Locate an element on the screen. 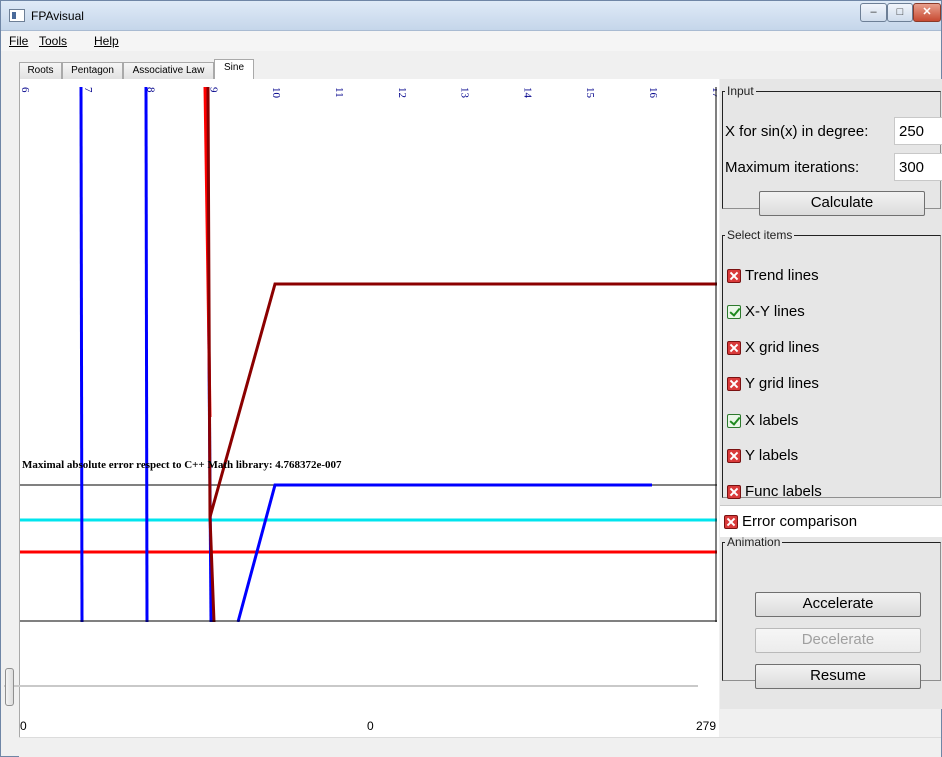 Image resolution: width=942 pixels, height=757 pixels. app-icon is located at coordinates (17, 15).